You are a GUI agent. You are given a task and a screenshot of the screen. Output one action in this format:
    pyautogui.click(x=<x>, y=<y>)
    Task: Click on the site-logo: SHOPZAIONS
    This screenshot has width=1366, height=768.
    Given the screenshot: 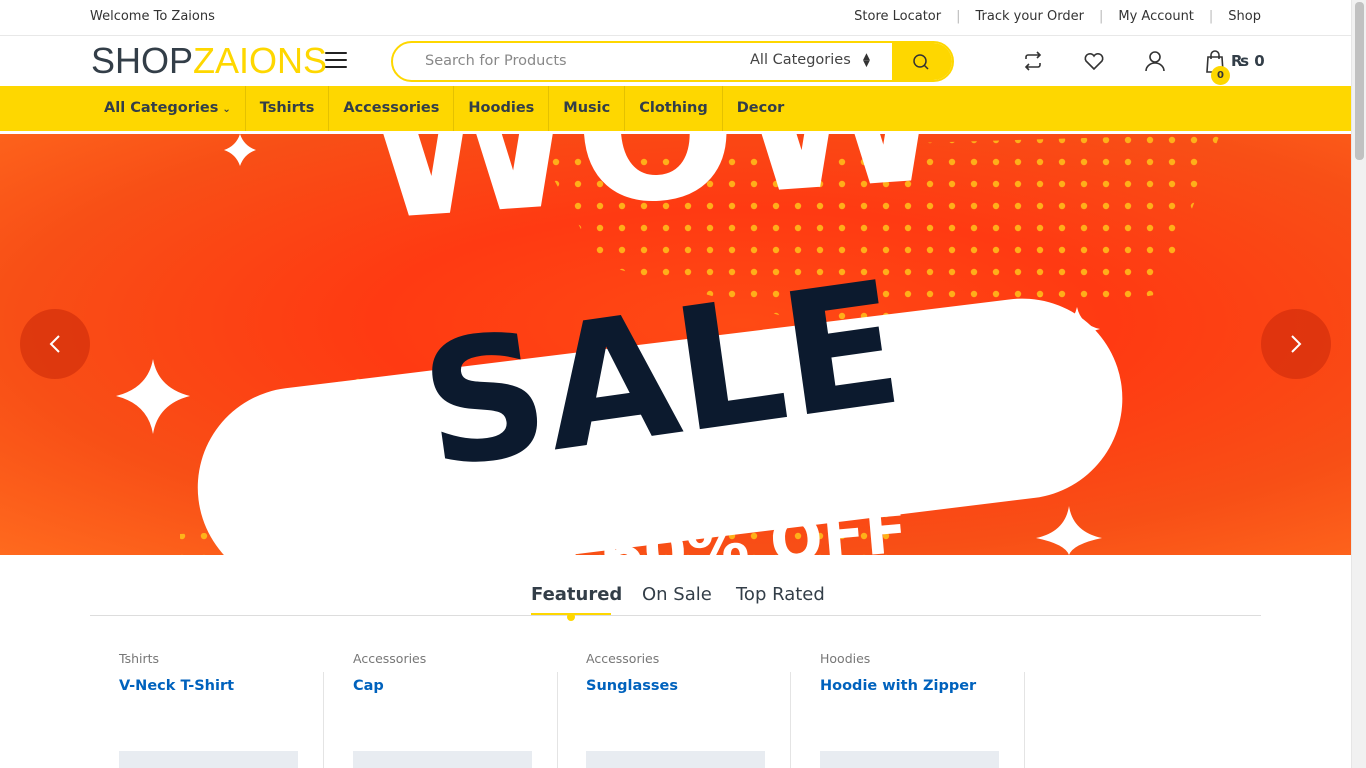 What is the action you would take?
    pyautogui.click(x=209, y=61)
    